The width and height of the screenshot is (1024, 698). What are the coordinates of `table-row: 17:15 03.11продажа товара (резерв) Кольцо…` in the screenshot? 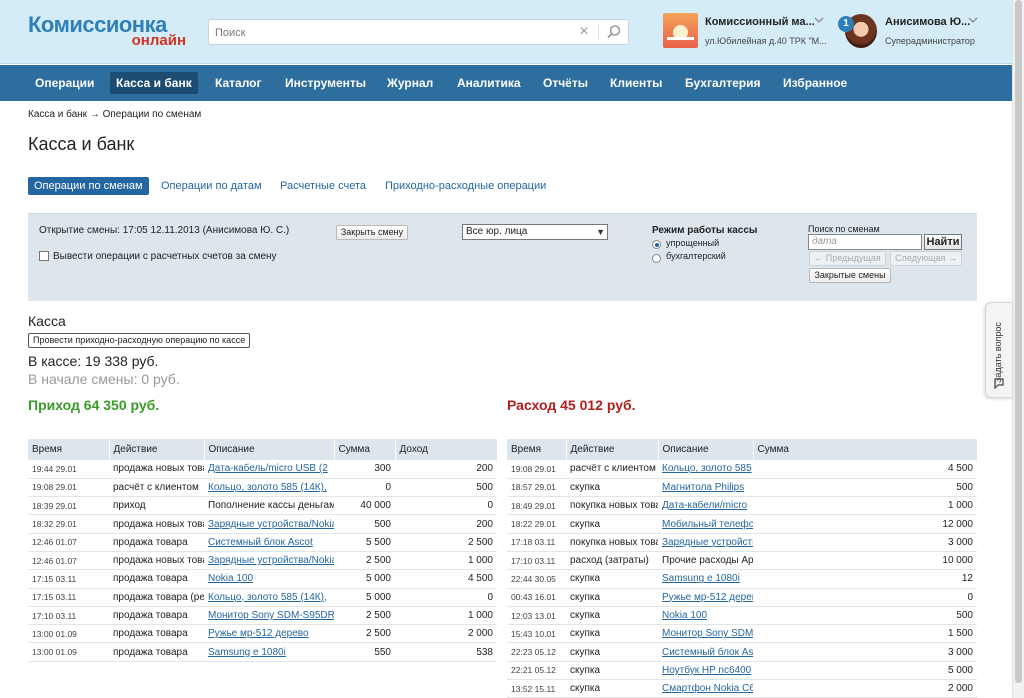 It's located at (262, 597).